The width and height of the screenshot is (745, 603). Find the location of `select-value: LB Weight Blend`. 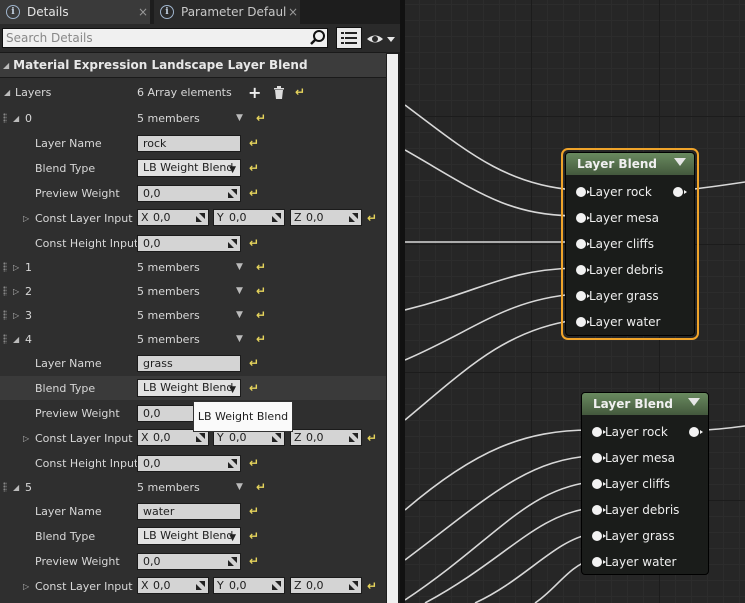

select-value: LB Weight Blend is located at coordinates (188, 387).